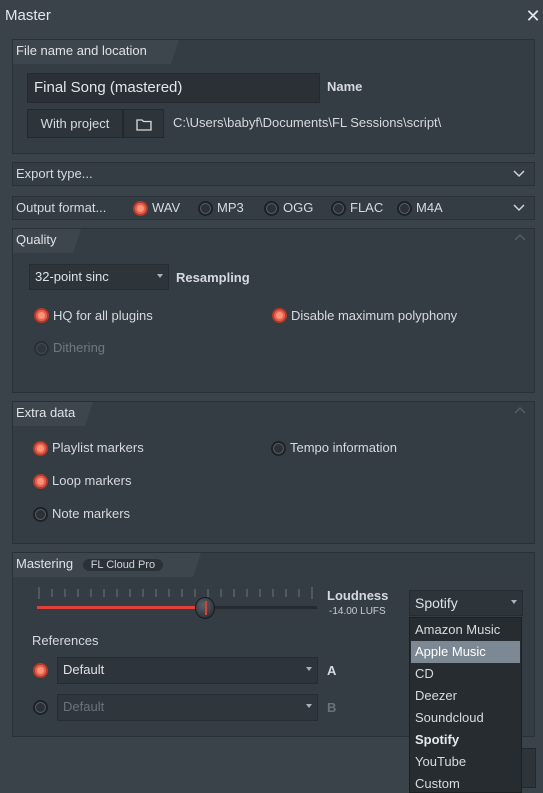 Image resolution: width=543 pixels, height=793 pixels. What do you see at coordinates (187, 707) in the screenshot?
I see `reference-b-select: Default` at bounding box center [187, 707].